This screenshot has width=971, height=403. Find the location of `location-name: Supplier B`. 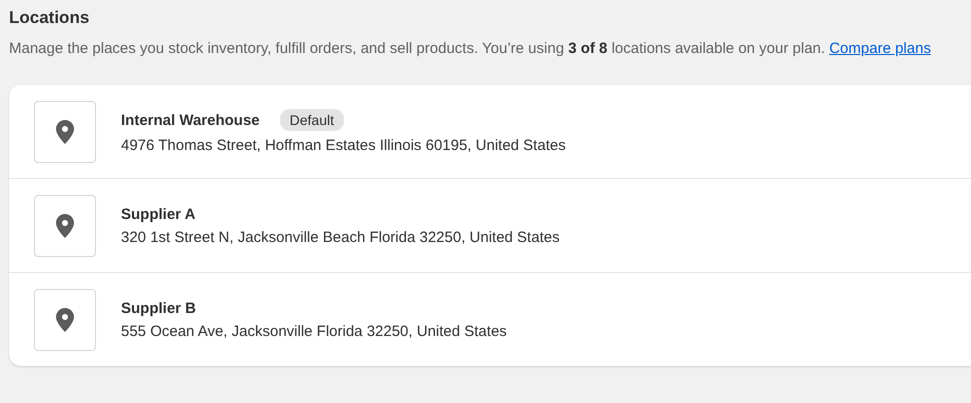

location-name: Supplier B is located at coordinates (158, 308).